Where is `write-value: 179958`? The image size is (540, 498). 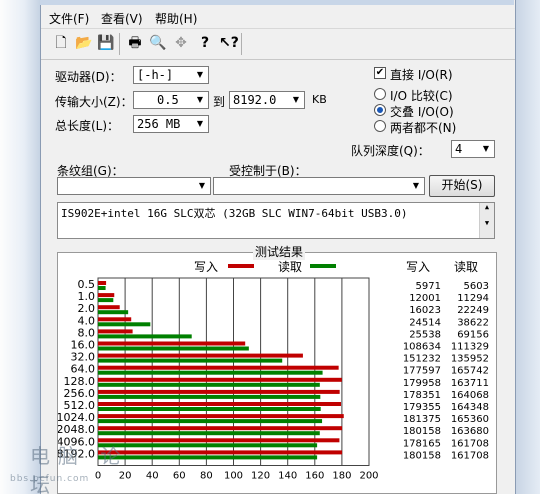 write-value: 179958 is located at coordinates (422, 383).